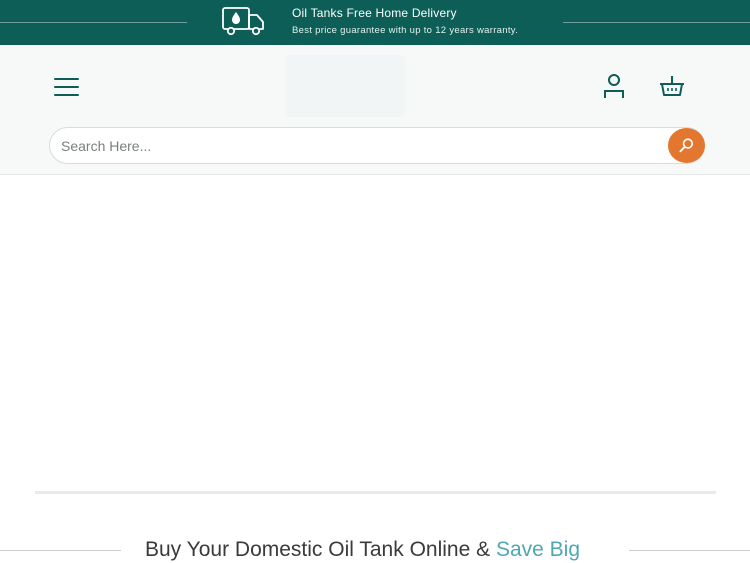 The image size is (750, 563). Describe the element at coordinates (320, 549) in the screenshot. I see `section-heading-main: Buy Your Domestic Oil Tank Online &` at that location.